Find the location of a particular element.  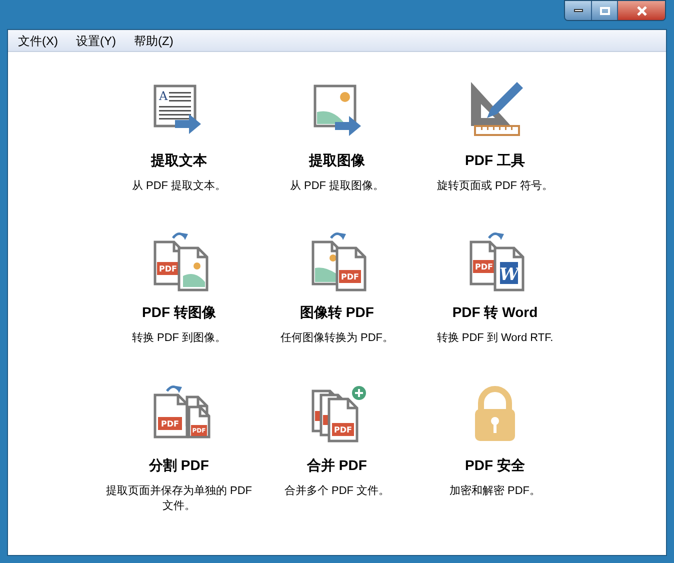

menu-item: 帮助(Z) is located at coordinates (154, 41).